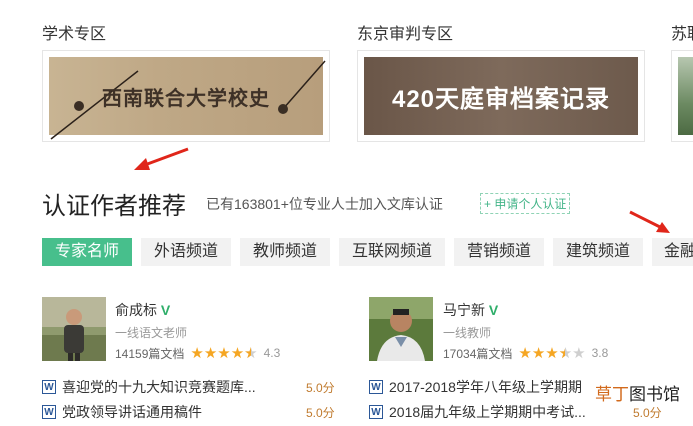  Describe the element at coordinates (600, 353) in the screenshot. I see `rating-value: 3.8` at that location.